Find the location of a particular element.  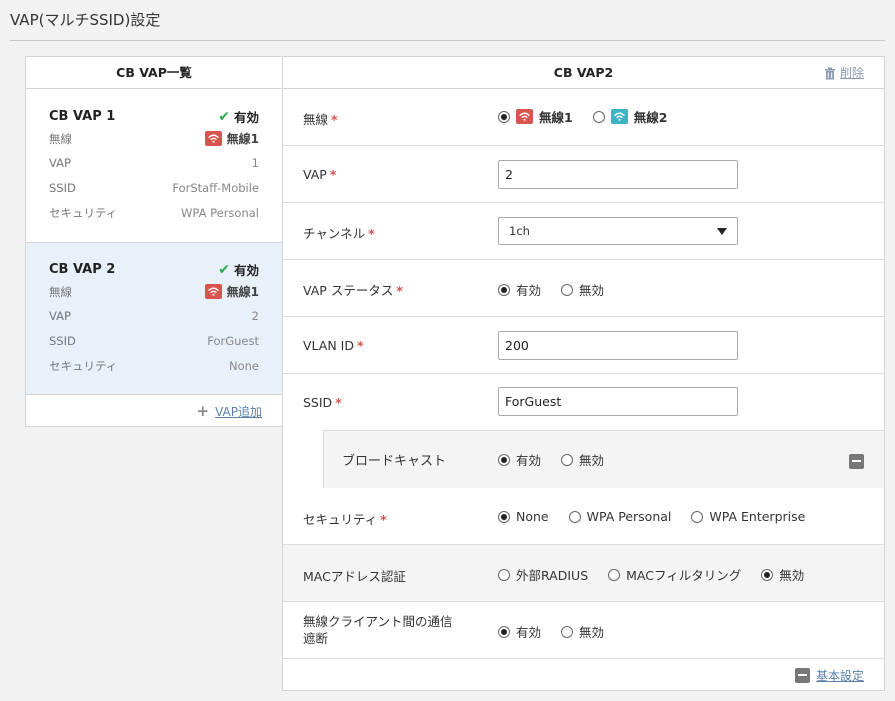

mac-radius-radio: 外部RADIUS is located at coordinates (543, 574).